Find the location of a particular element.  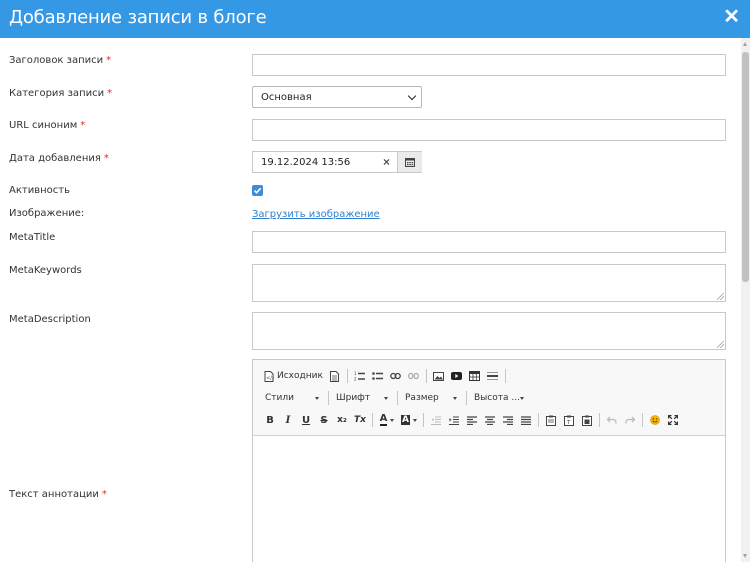

align-justify-button is located at coordinates (526, 420).